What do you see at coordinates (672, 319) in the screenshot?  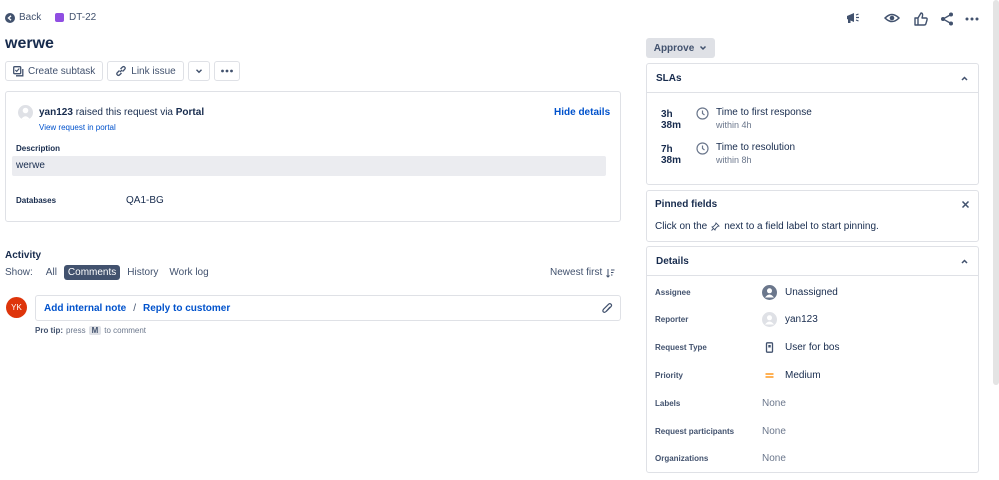 I see `reporter-label: Reporter` at bounding box center [672, 319].